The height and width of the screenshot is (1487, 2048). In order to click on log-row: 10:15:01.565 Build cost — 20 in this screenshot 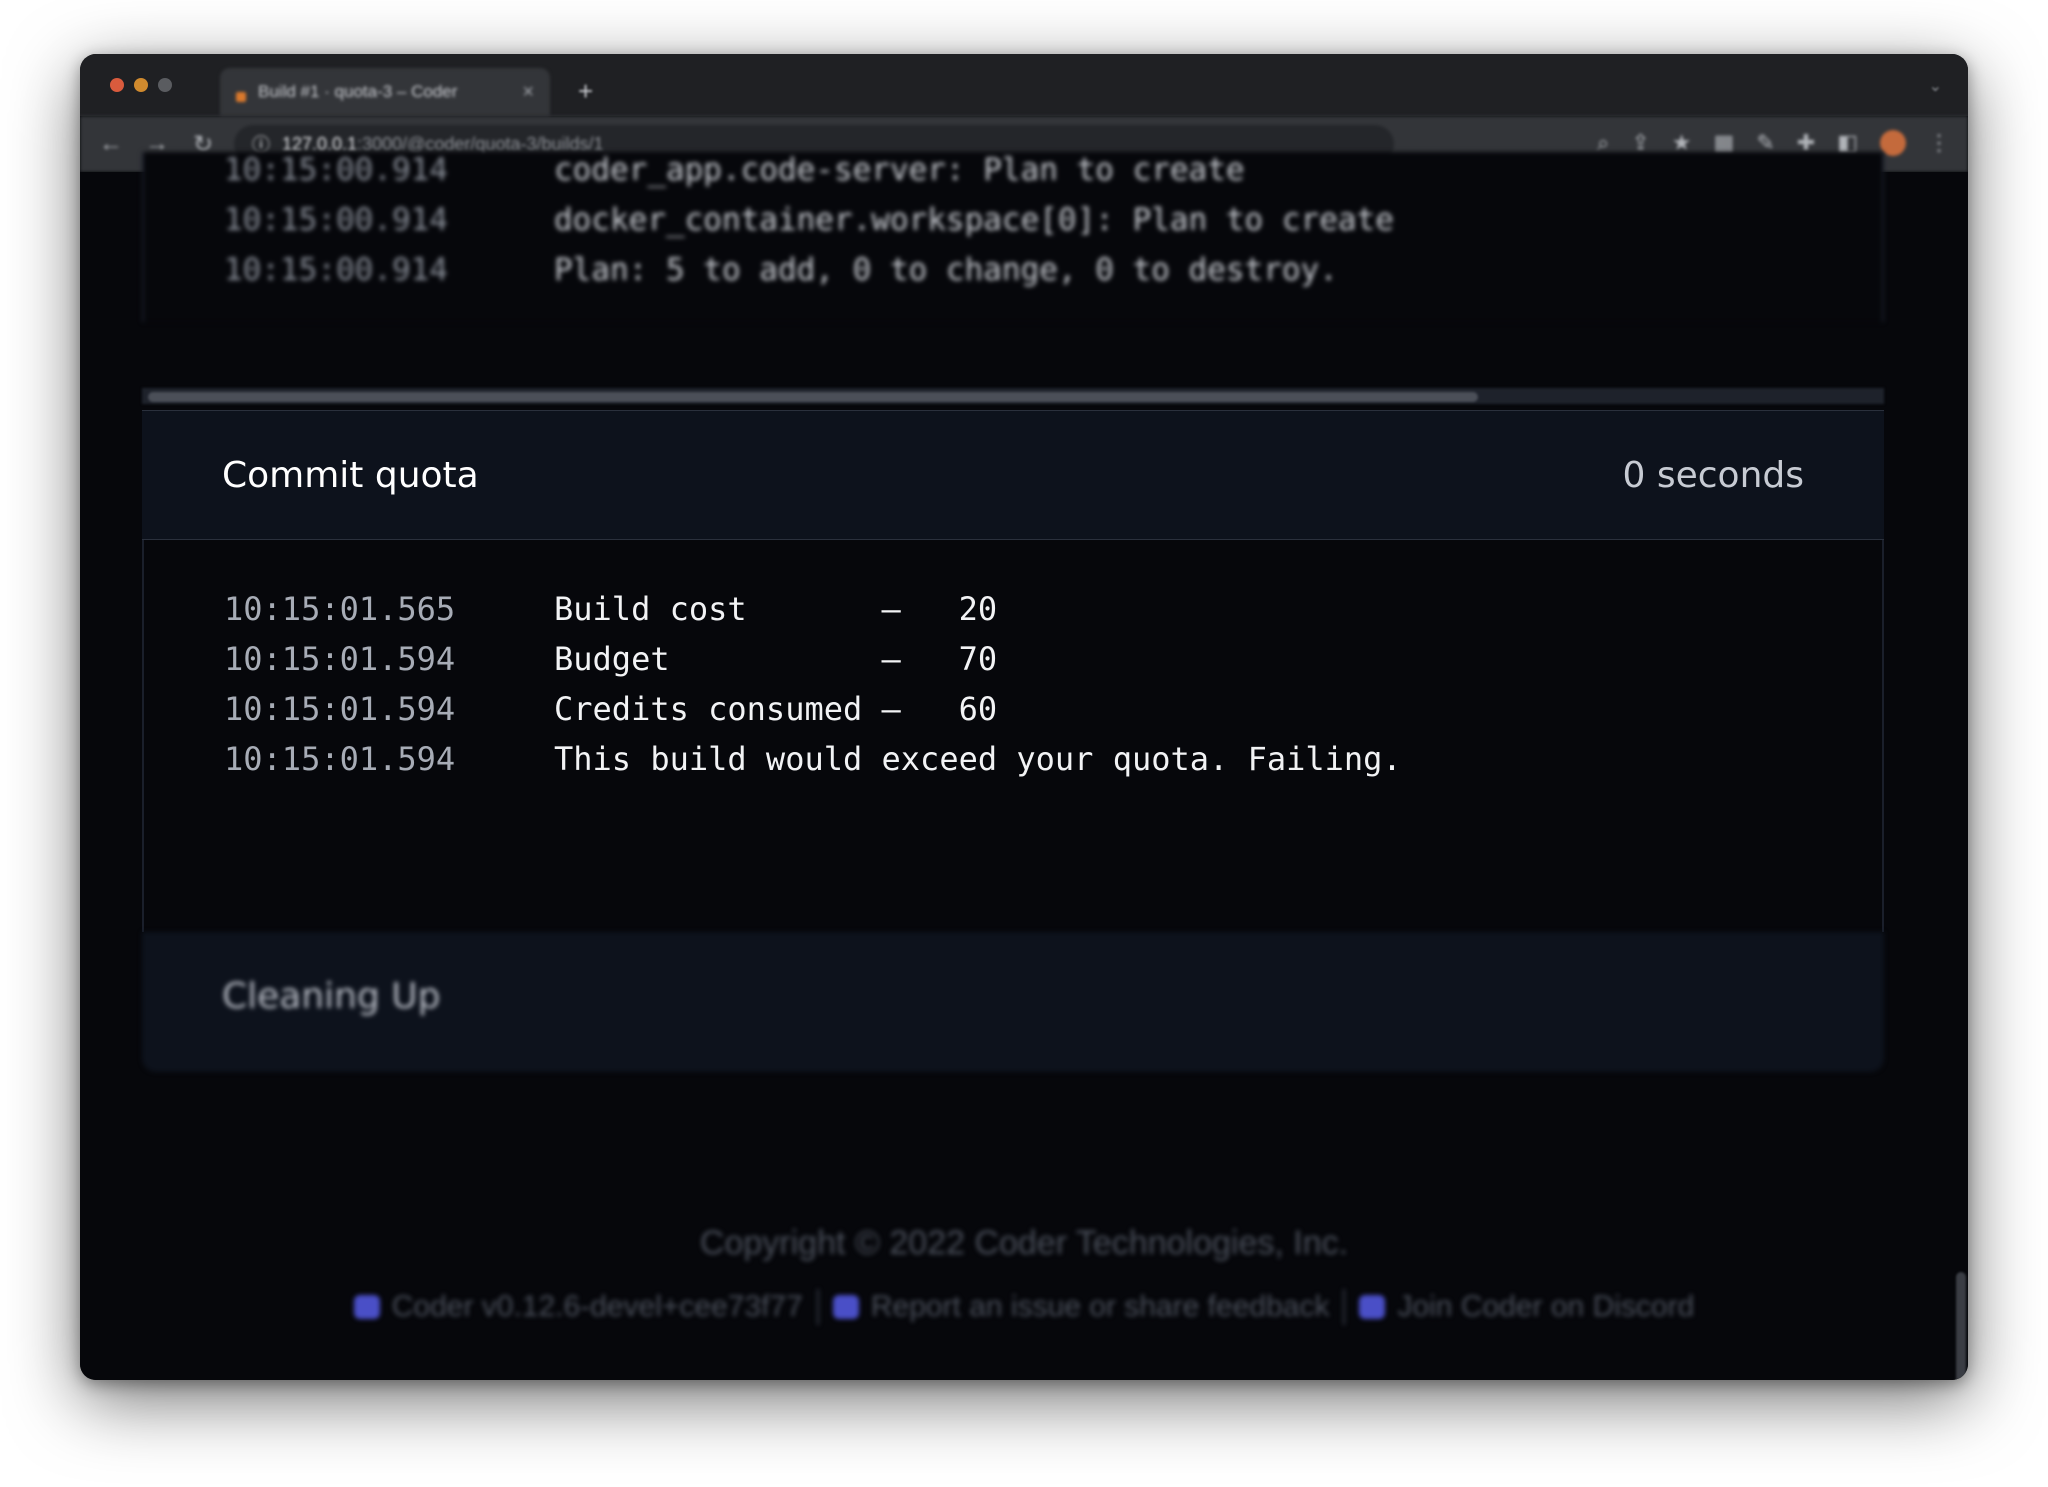, I will do `click(610, 609)`.